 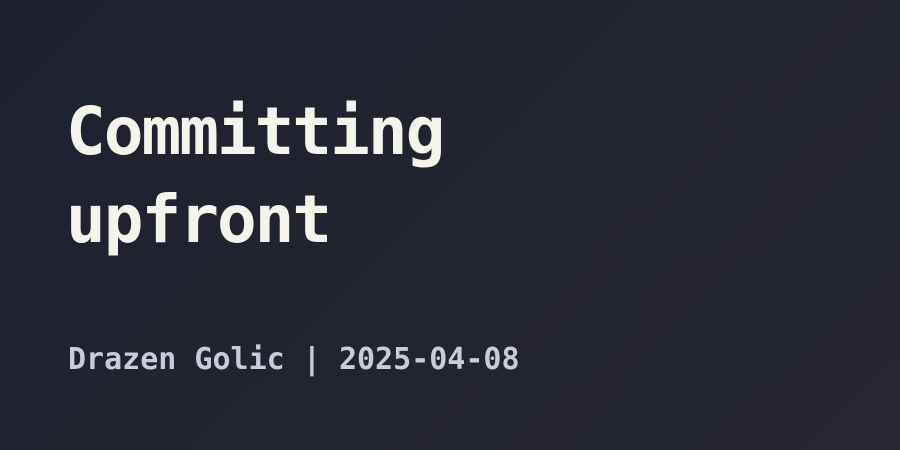 What do you see at coordinates (429, 359) in the screenshot?
I see `post-date: 2025-04-08` at bounding box center [429, 359].